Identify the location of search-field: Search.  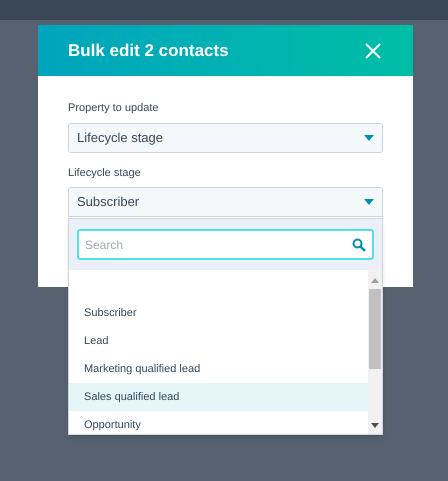
(225, 244).